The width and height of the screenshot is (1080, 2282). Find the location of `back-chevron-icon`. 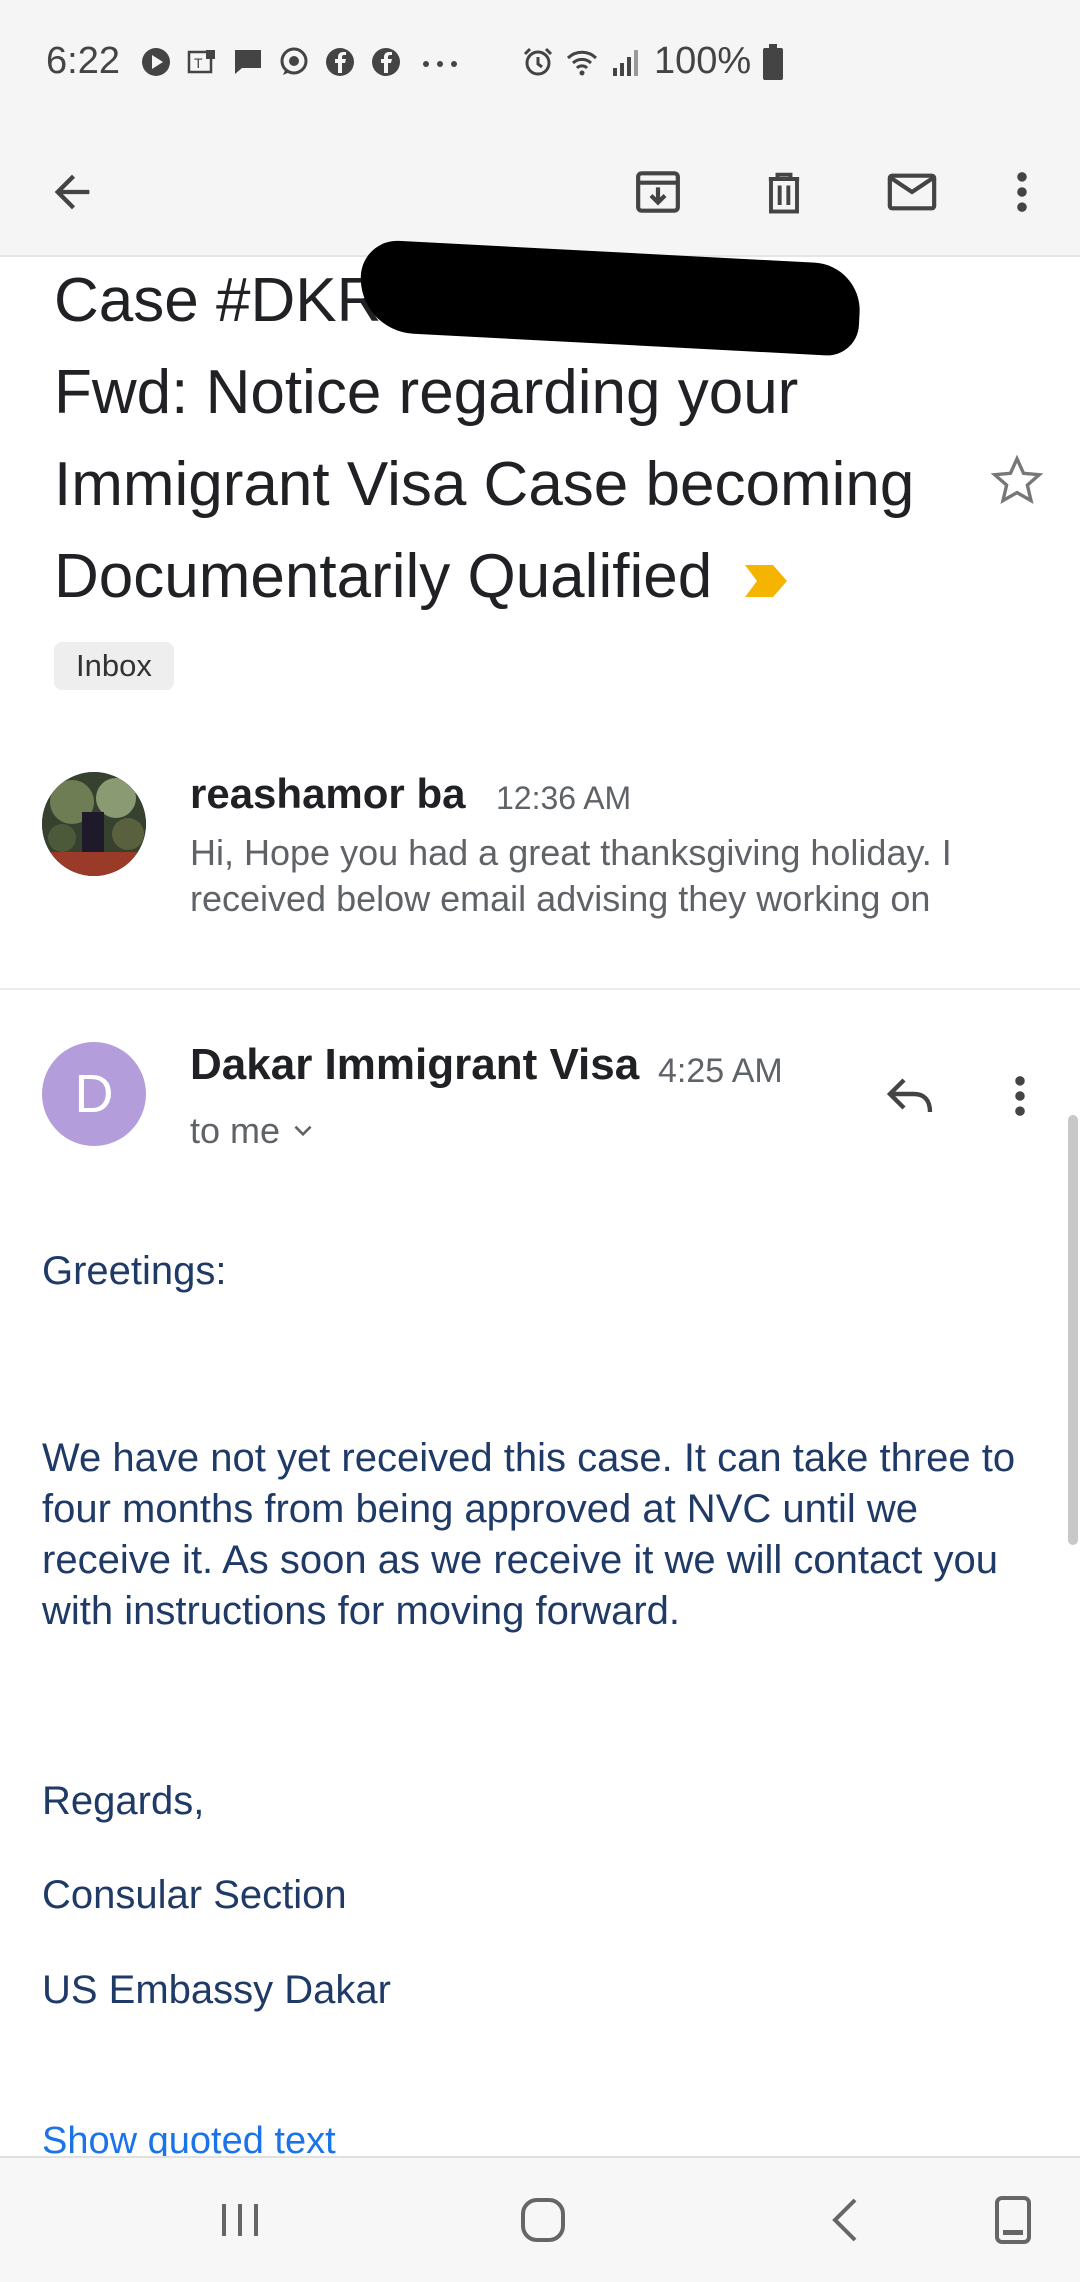

back-chevron-icon is located at coordinates (844, 2220).